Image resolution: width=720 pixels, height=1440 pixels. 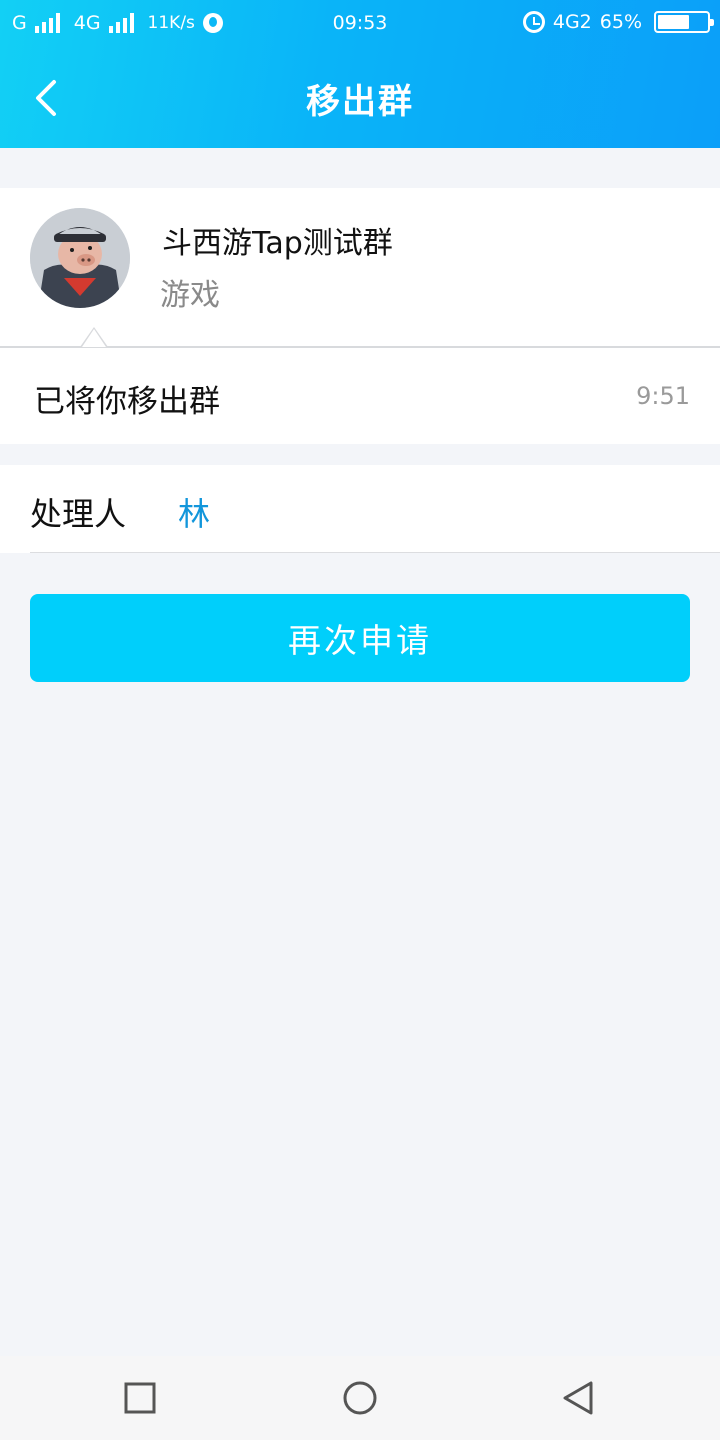 I want to click on divider, so click(x=375, y=552).